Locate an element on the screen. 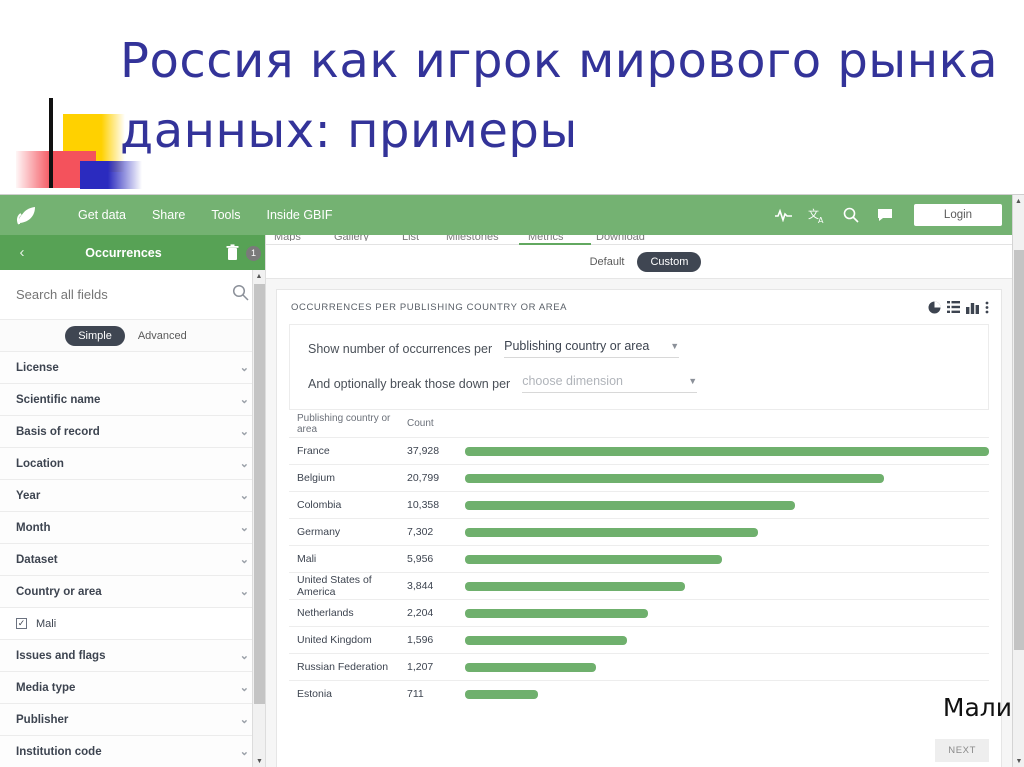 The height and width of the screenshot is (767, 1024). tab-maps: Maps is located at coordinates (287, 238).